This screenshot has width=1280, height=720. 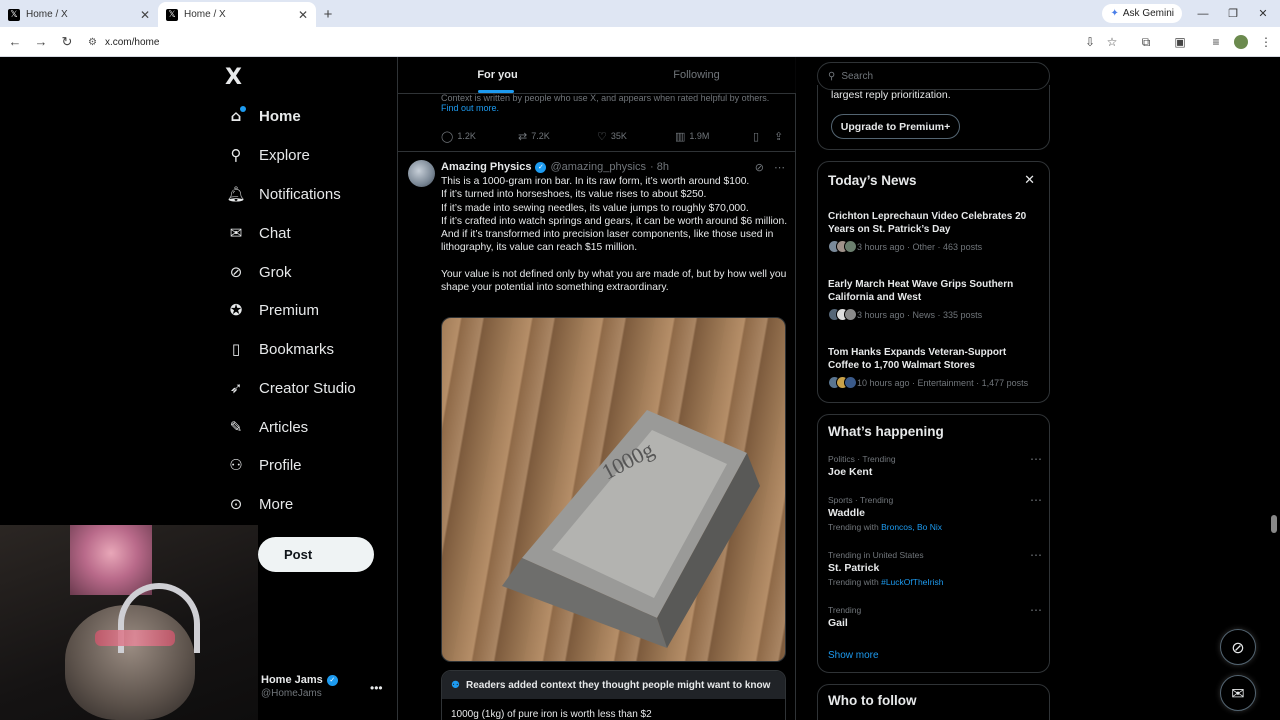 I want to click on trend-item: Politics · Trending Joe Kent ⋯, so click(x=935, y=465).